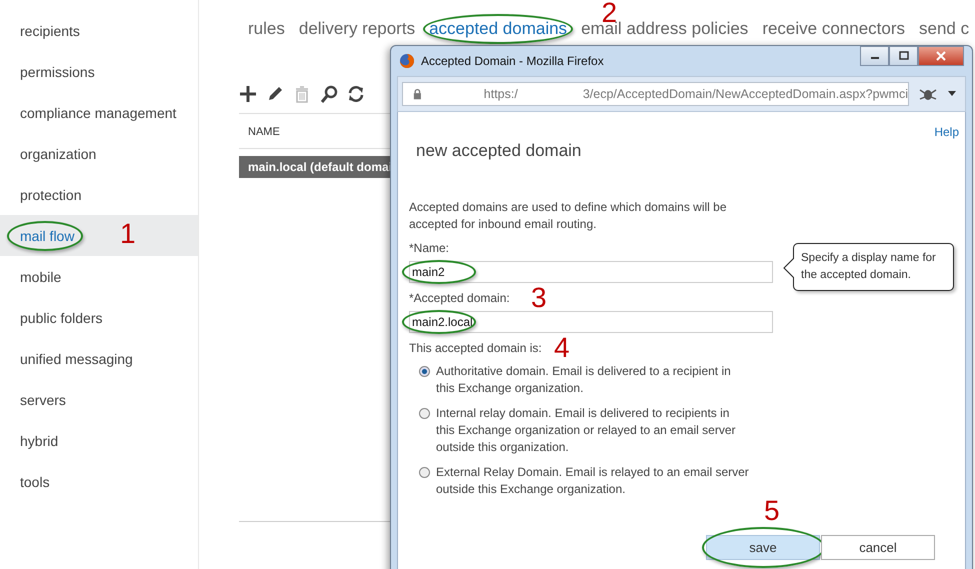 The image size is (975, 569). I want to click on search-icon, so click(329, 94).